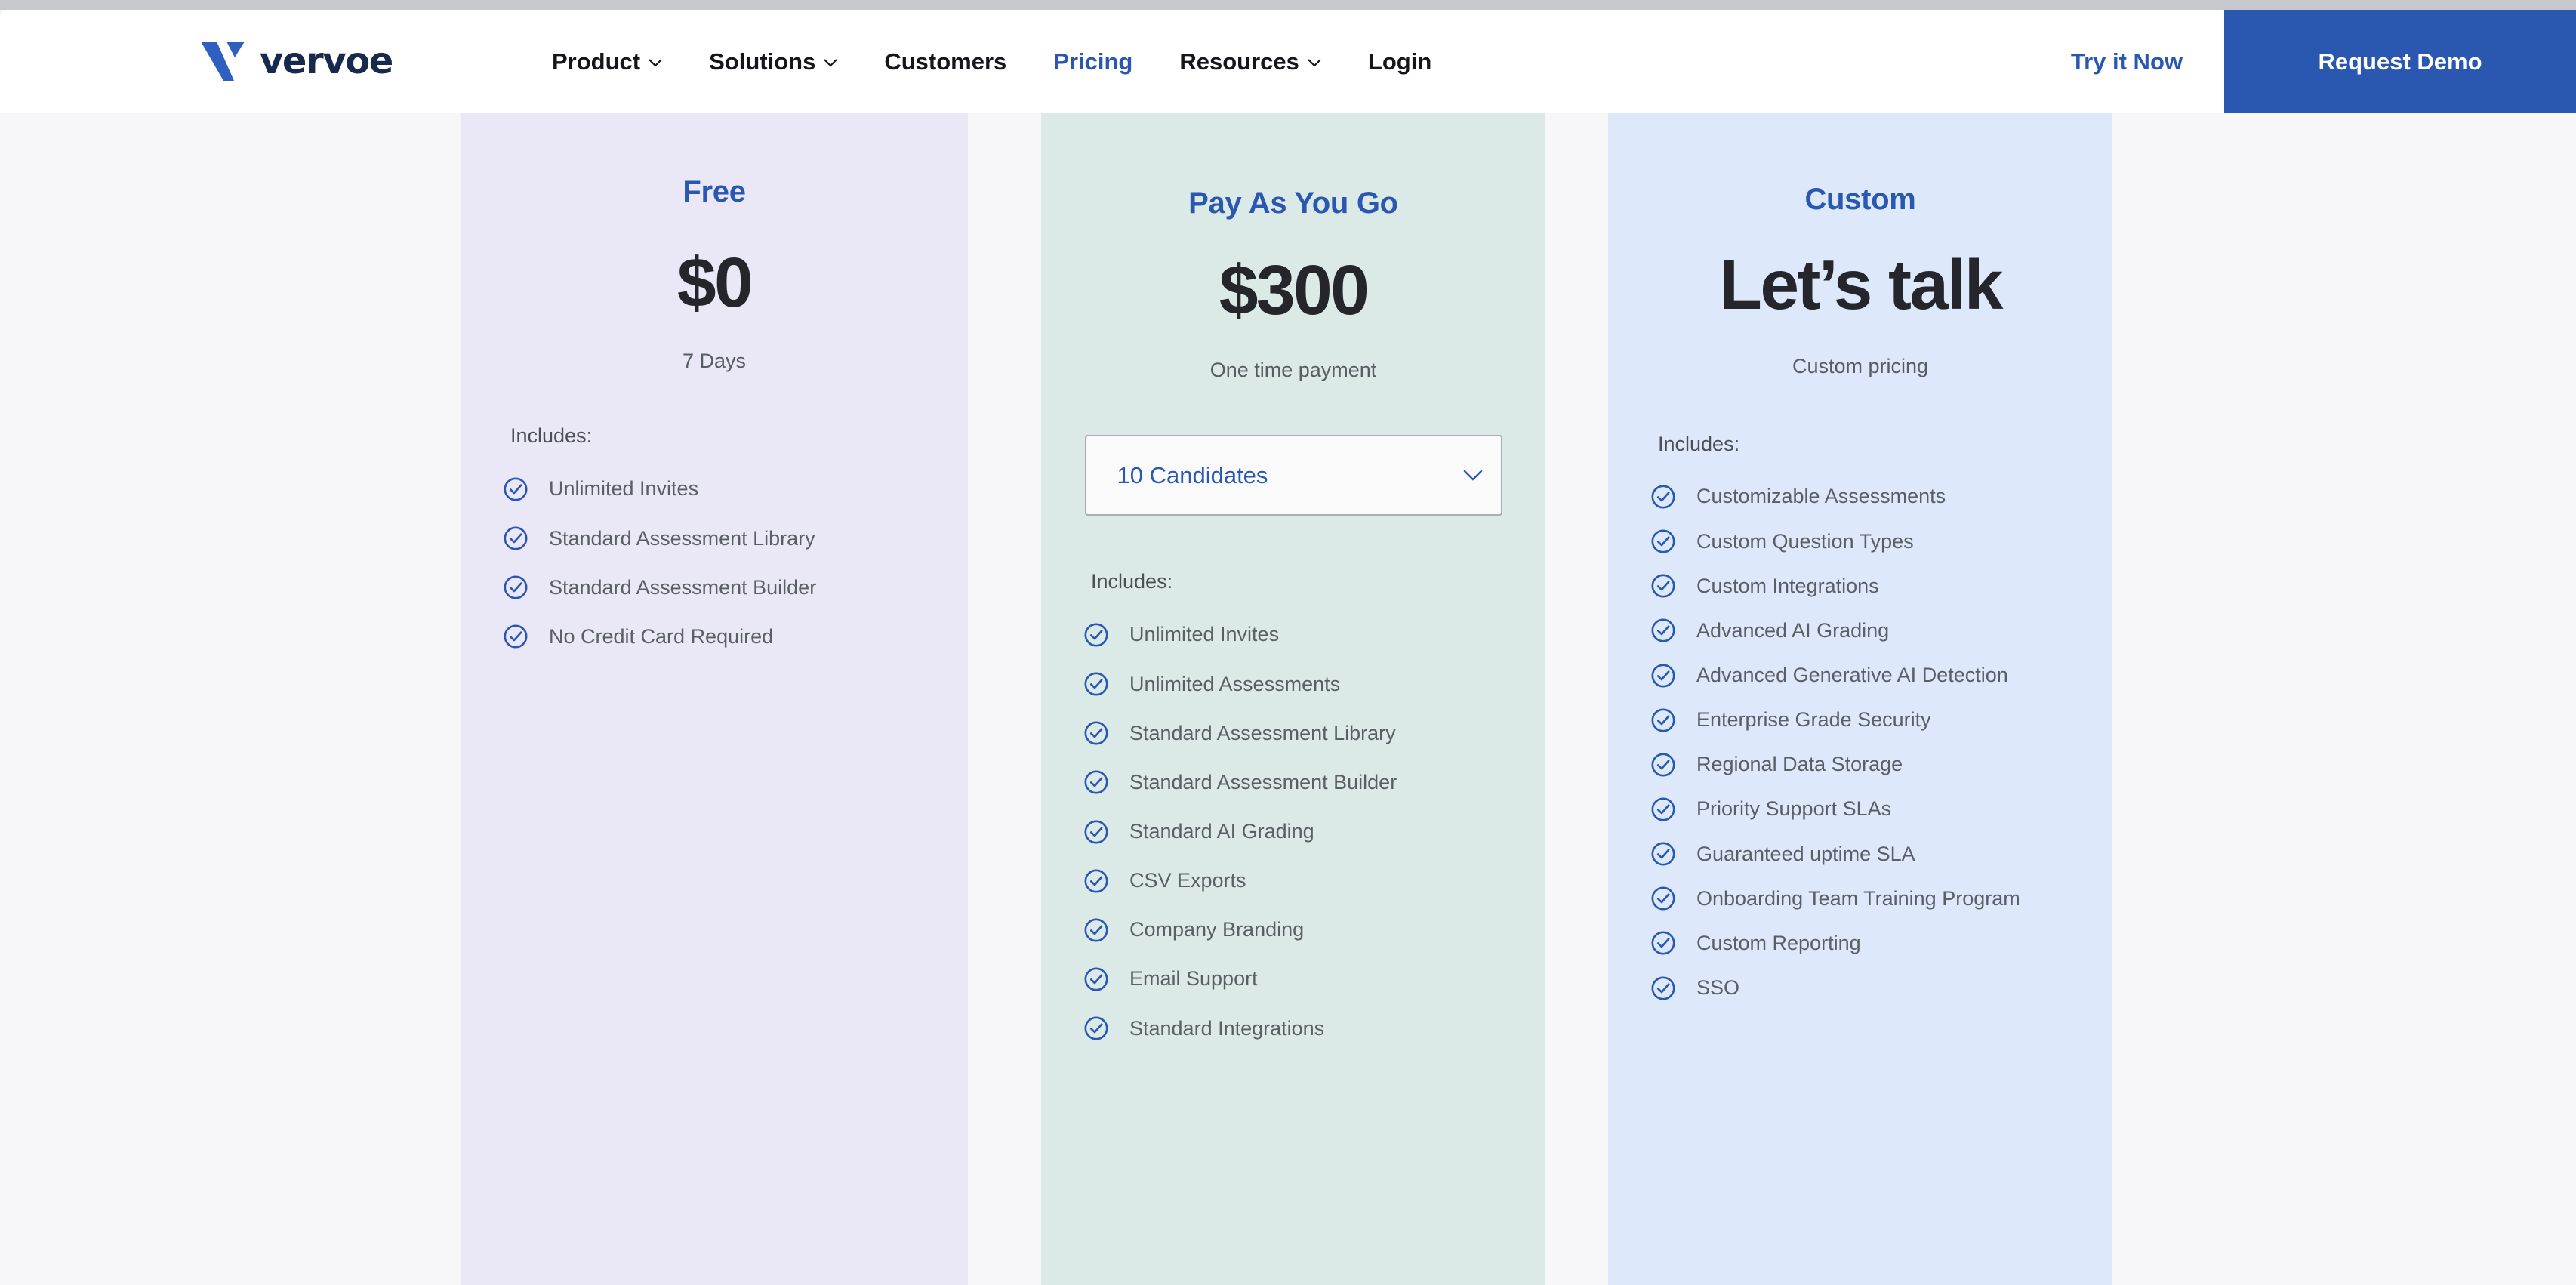  I want to click on nav-item-solutions: Solutions, so click(774, 61).